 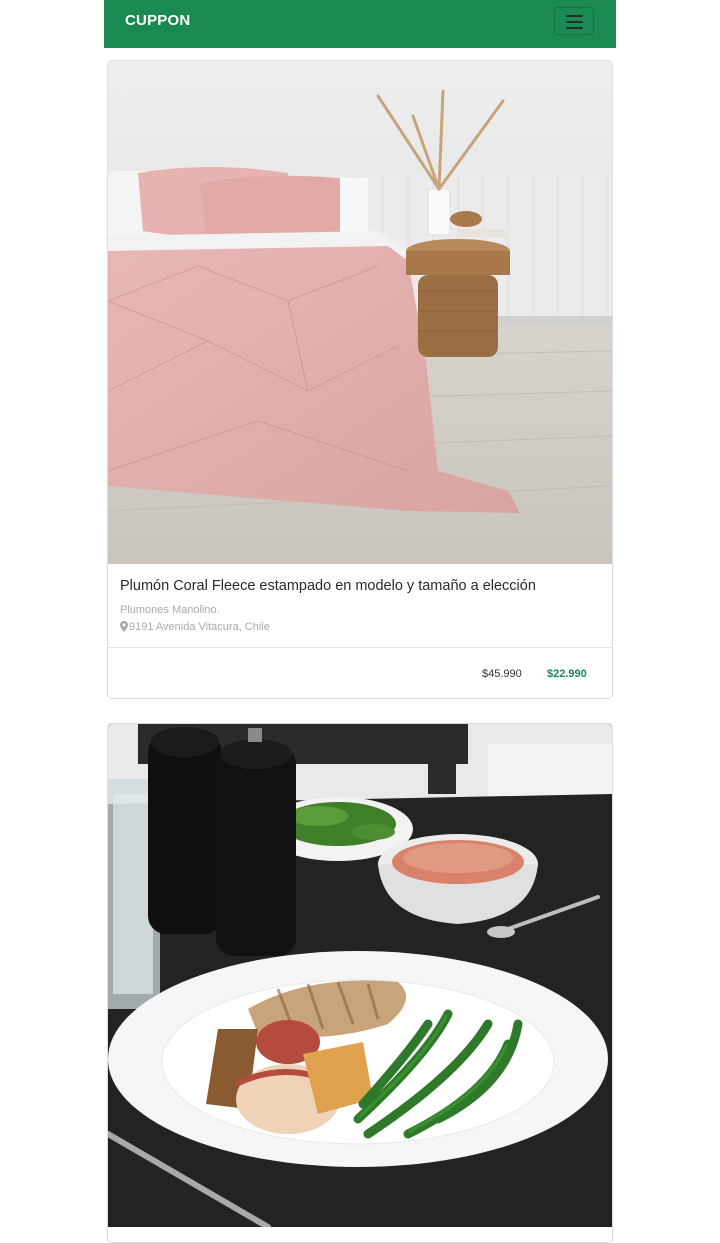 What do you see at coordinates (170, 610) in the screenshot?
I see `deal-merchant: Plumones Manolino.` at bounding box center [170, 610].